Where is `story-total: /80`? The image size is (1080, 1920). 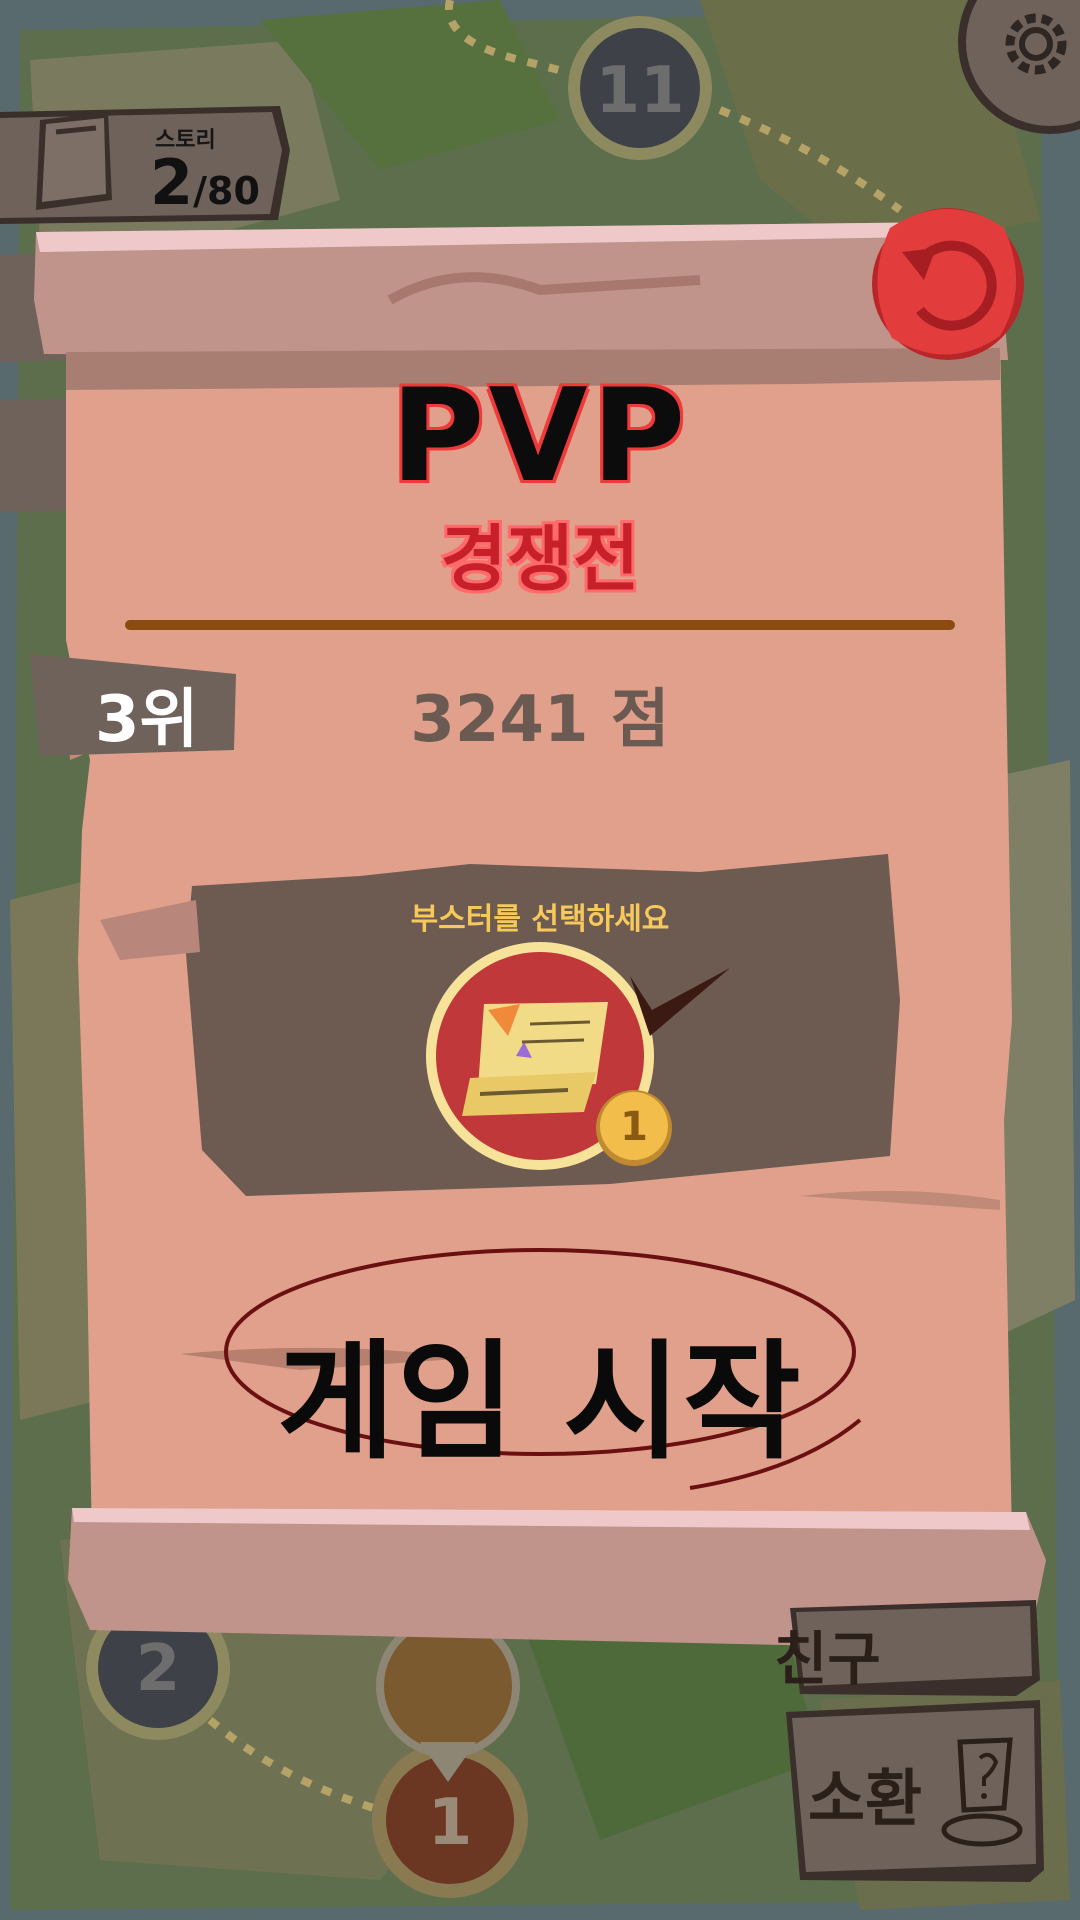 story-total: /80 is located at coordinates (226, 191).